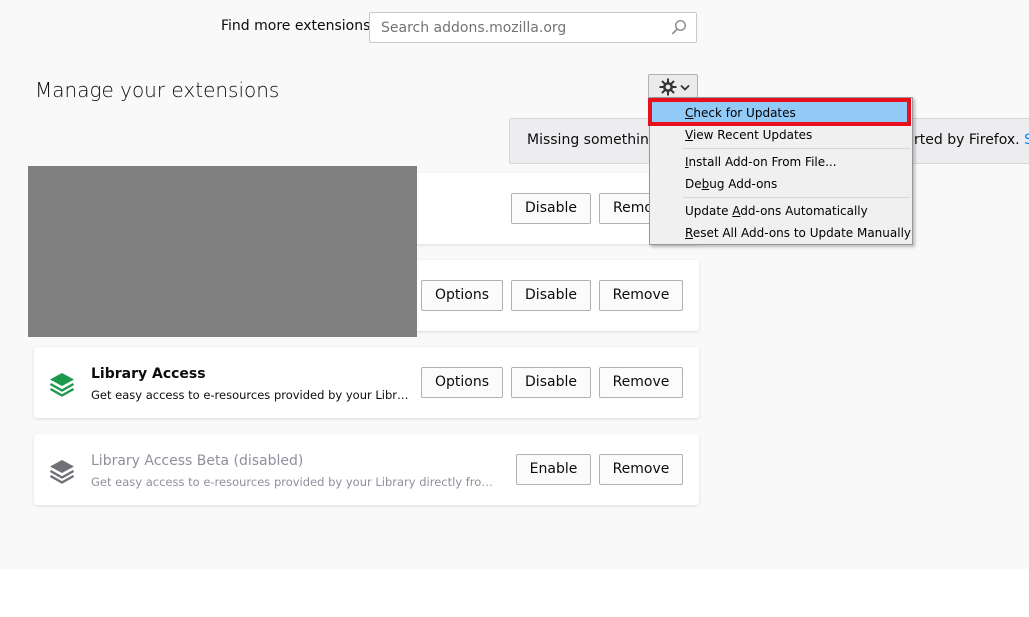 The width and height of the screenshot is (1029, 617). Describe the element at coordinates (679, 27) in the screenshot. I see `search-icon` at that location.